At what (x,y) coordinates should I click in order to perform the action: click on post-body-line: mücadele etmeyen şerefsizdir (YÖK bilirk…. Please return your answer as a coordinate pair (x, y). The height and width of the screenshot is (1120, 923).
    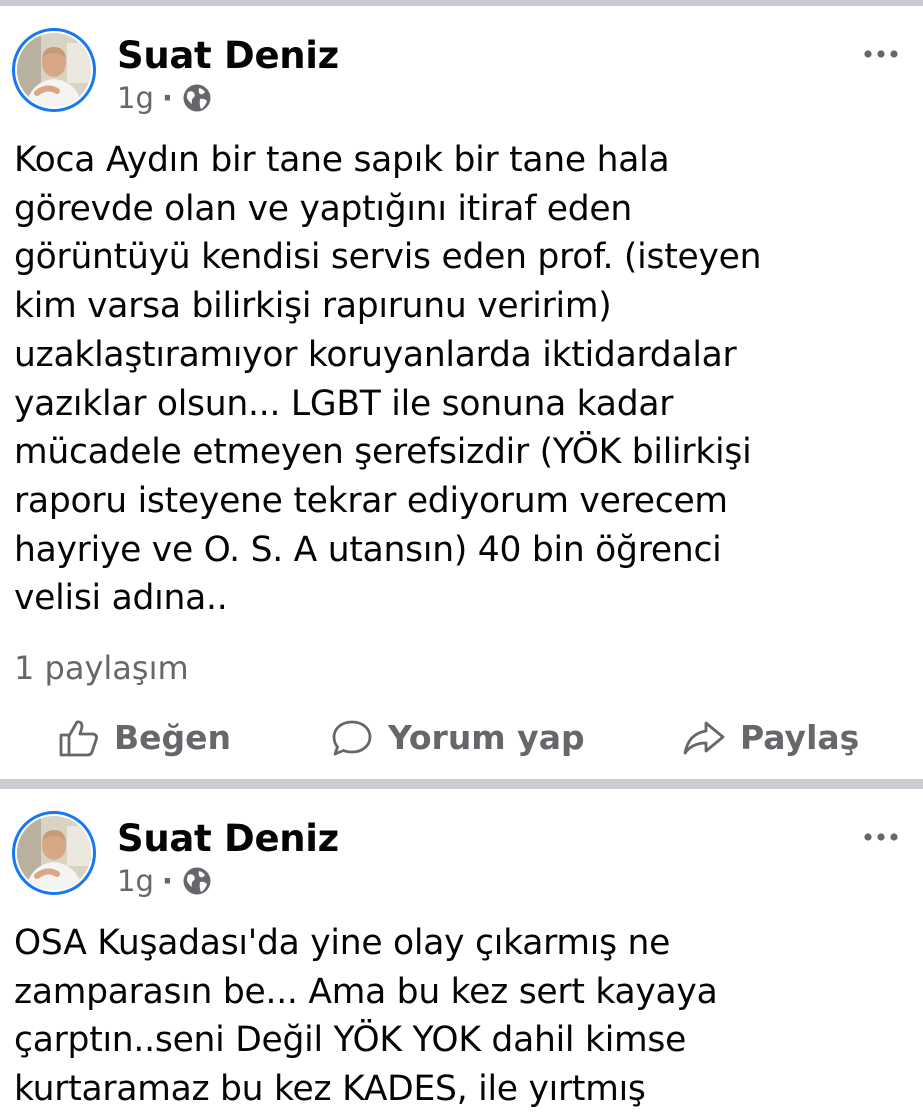
    Looking at the image, I should click on (383, 452).